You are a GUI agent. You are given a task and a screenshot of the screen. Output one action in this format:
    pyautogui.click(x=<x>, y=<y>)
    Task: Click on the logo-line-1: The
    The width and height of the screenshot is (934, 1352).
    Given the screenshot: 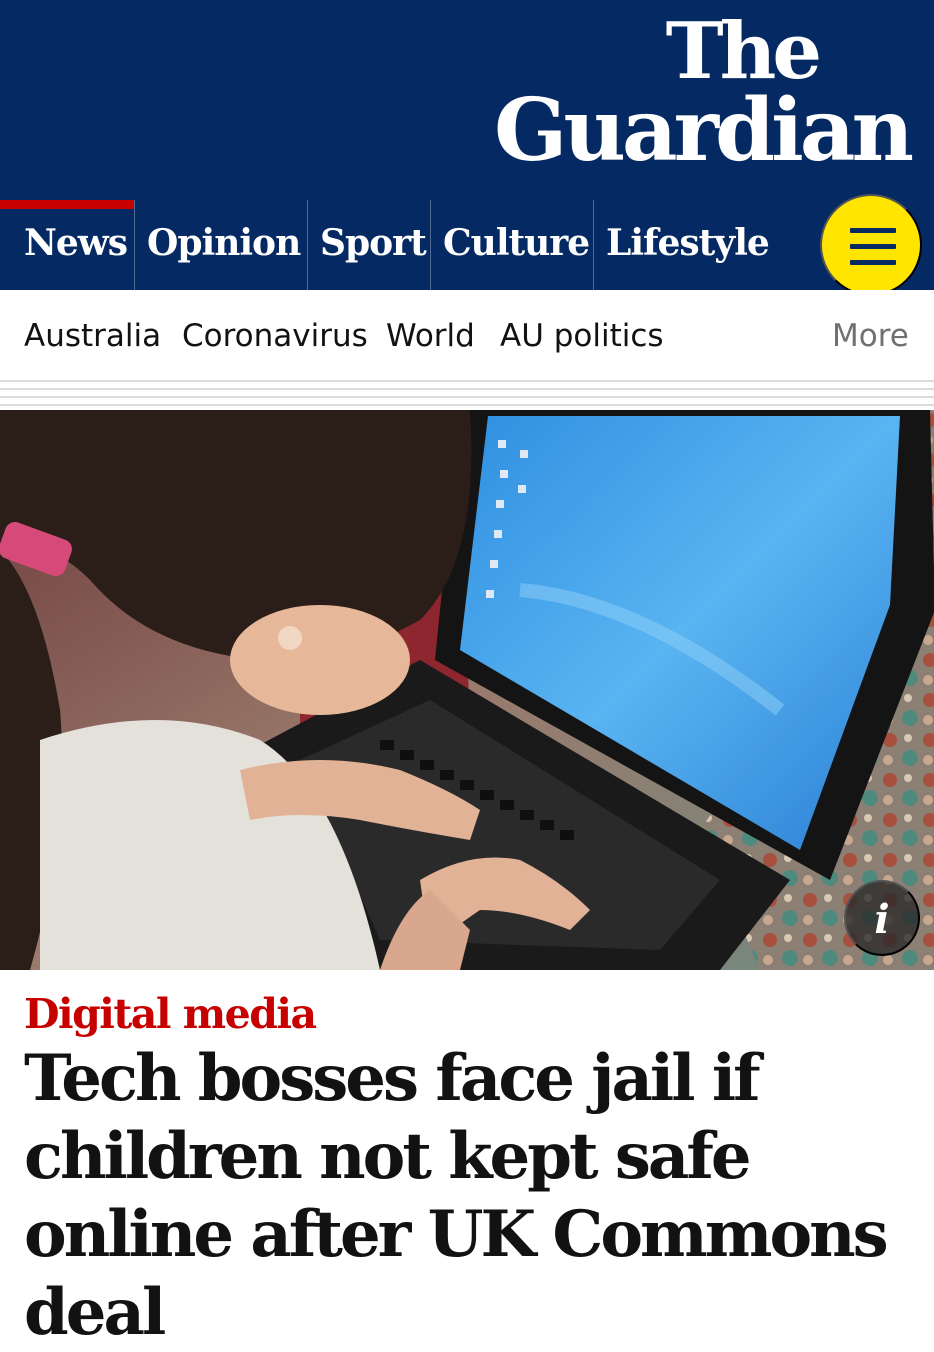 What is the action you would take?
    pyautogui.click(x=743, y=51)
    